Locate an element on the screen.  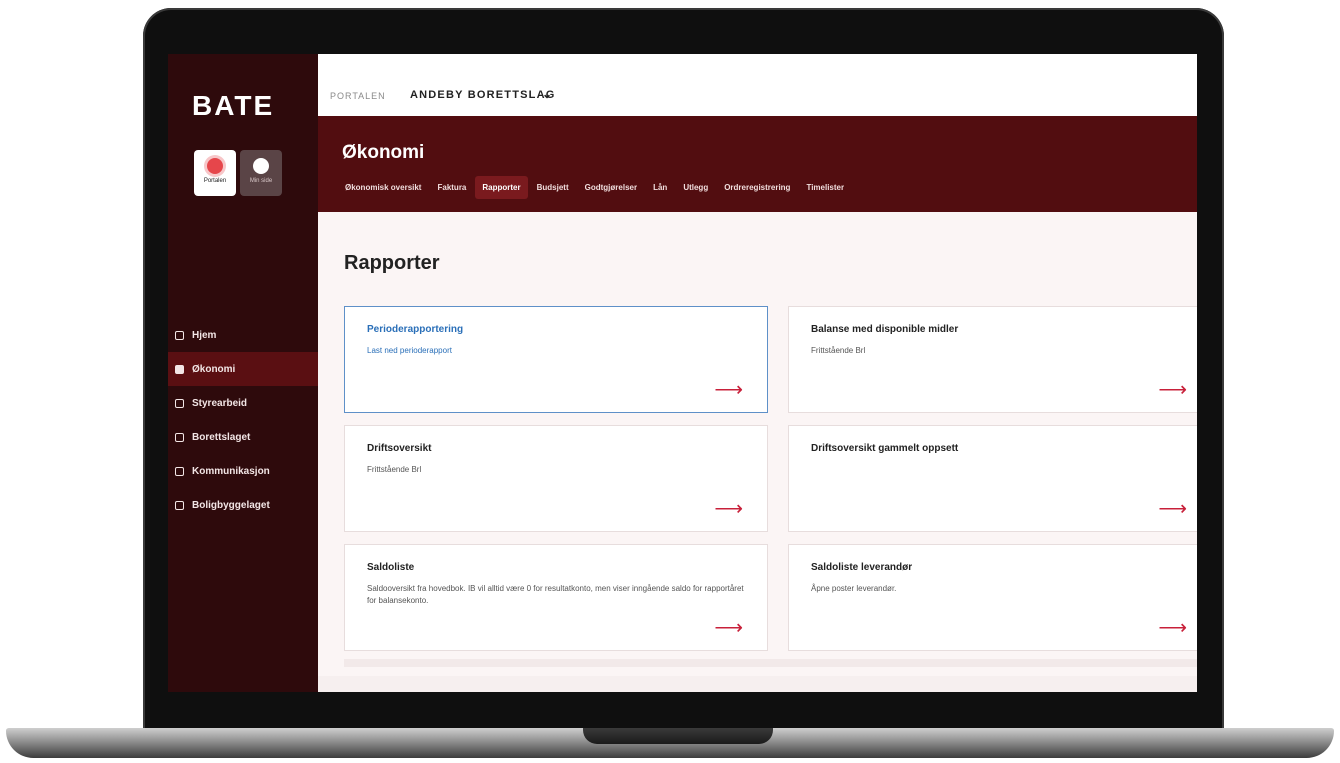
sidebar-item-label: Styrearbeid is located at coordinates (220, 403).